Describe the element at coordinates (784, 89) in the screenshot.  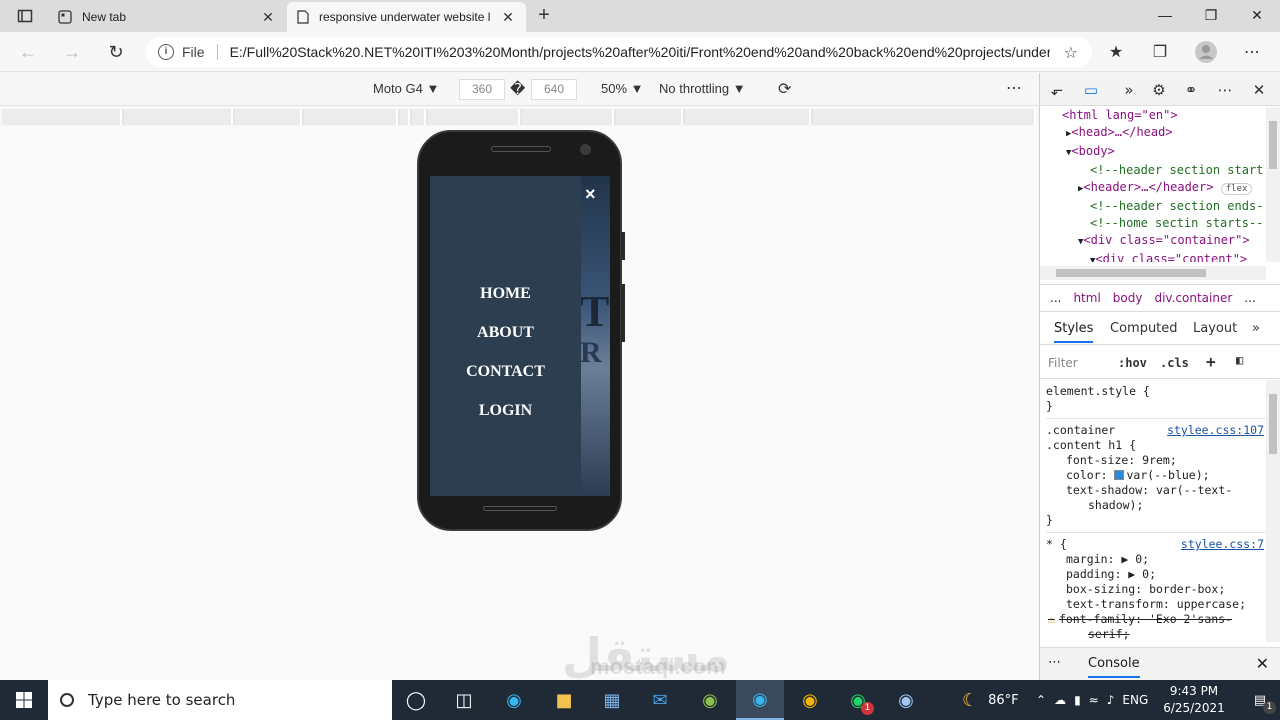
I see `rotate-icon: ⟳` at that location.